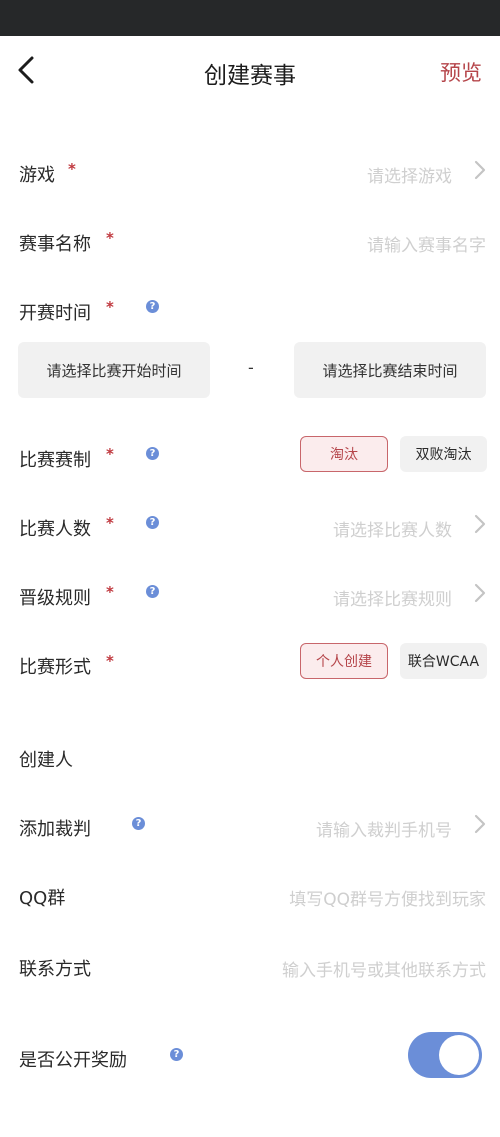 This screenshot has height=1137, width=500. I want to click on page-title: 创建赛事, so click(250, 76).